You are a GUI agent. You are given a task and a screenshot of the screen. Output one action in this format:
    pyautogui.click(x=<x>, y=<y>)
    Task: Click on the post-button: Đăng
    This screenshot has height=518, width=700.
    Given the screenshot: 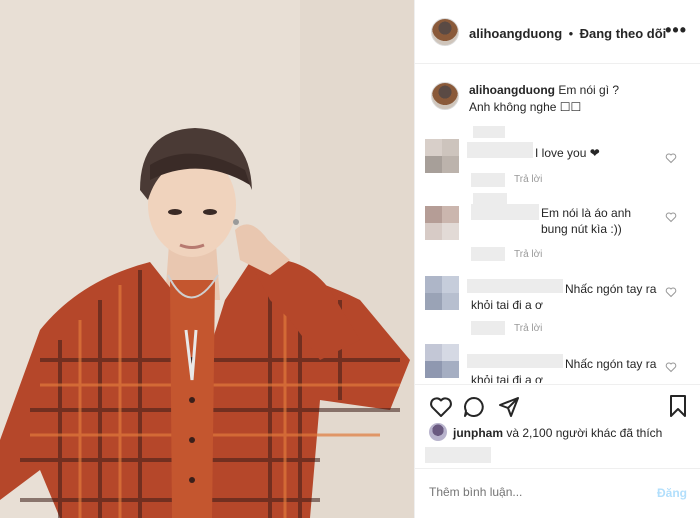 What is the action you would take?
    pyautogui.click(x=672, y=493)
    